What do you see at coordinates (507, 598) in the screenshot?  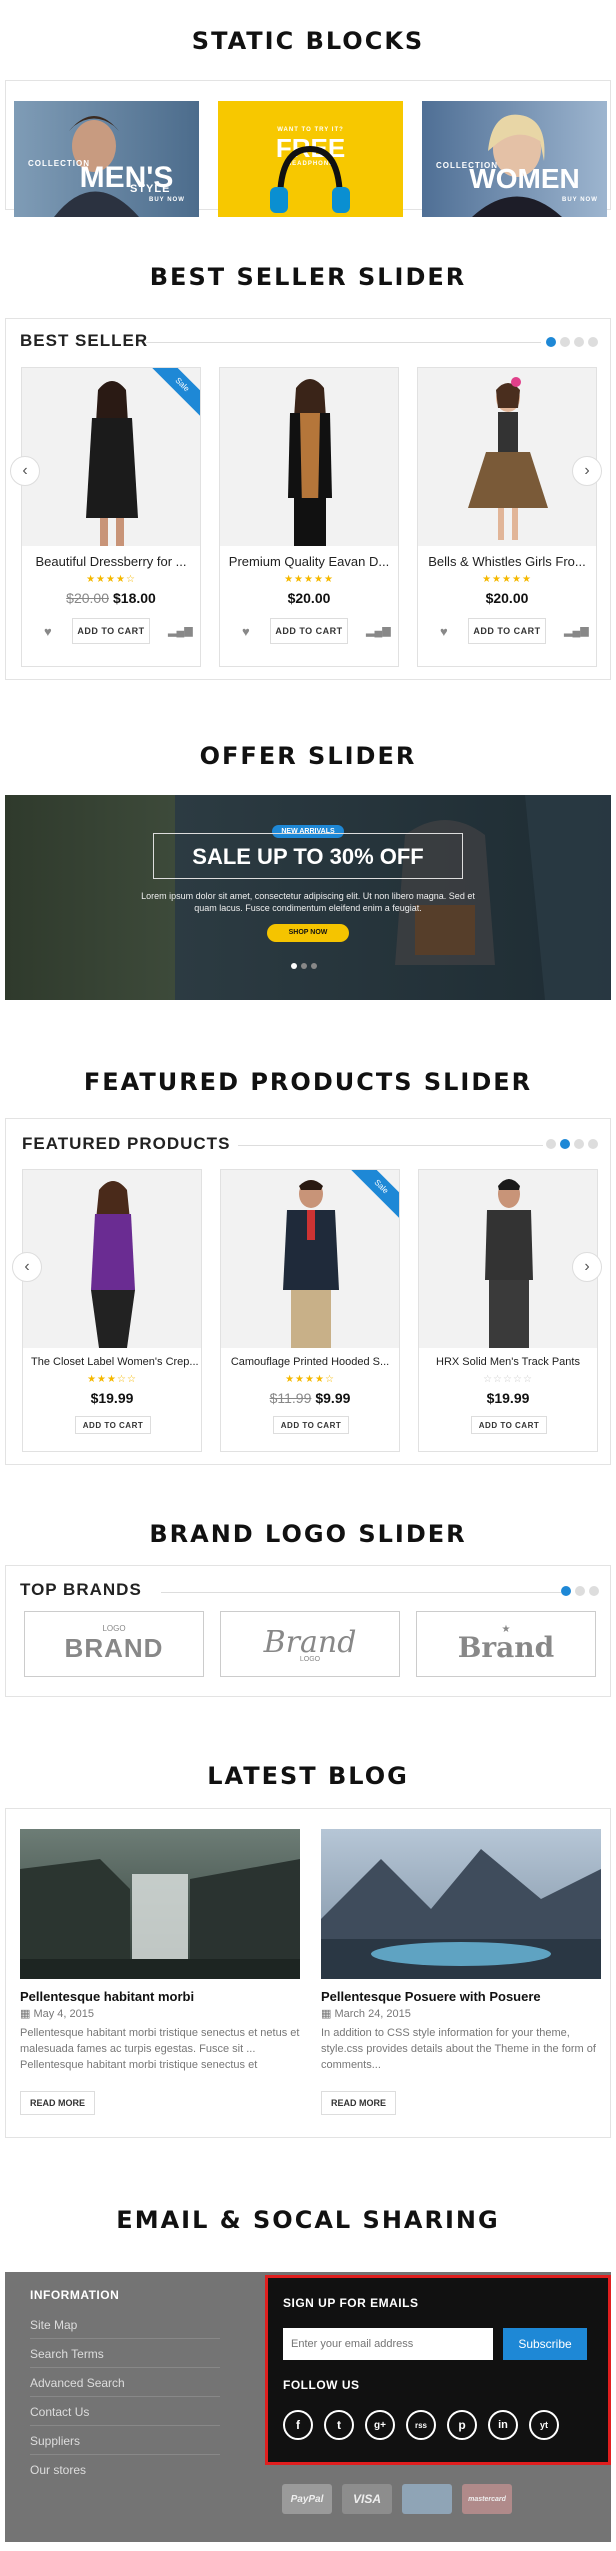 I see `current-price: $20.00` at bounding box center [507, 598].